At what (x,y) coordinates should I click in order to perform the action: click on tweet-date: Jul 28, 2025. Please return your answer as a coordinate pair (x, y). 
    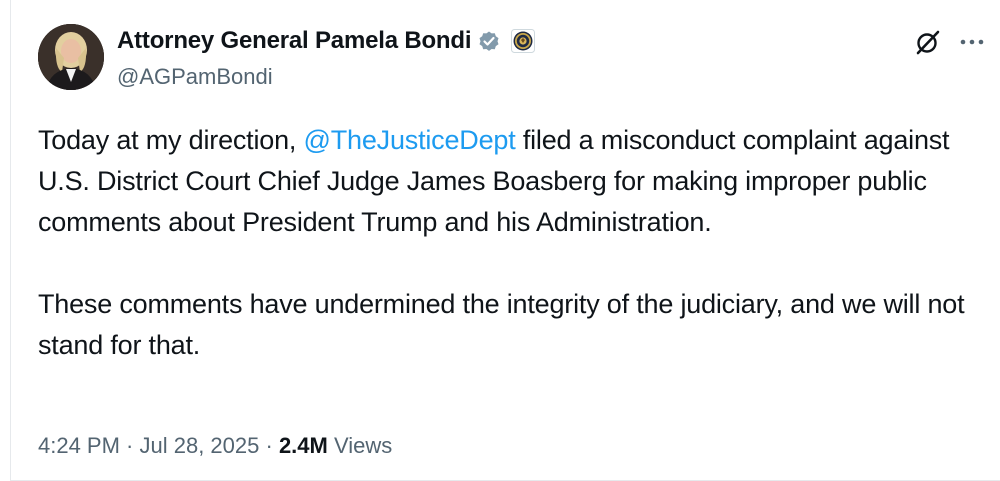
    Looking at the image, I should click on (199, 445).